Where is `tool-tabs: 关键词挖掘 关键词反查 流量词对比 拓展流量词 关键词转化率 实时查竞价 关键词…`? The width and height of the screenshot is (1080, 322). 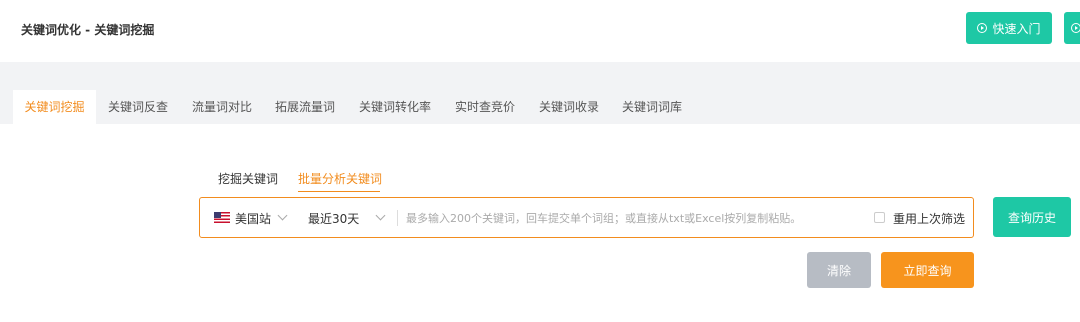
tool-tabs: 关键词挖掘 关键词反查 流量词对比 拓展流量词 关键词转化率 实时查竞价 关键词… is located at coordinates (540, 107).